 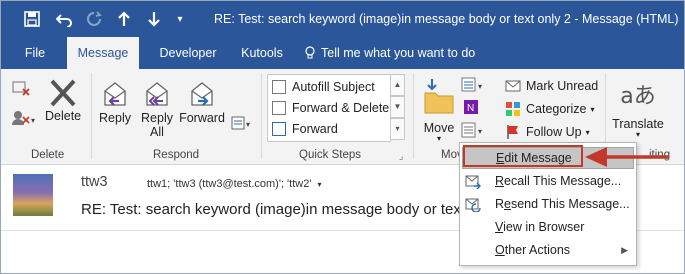 What do you see at coordinates (63, 93) in the screenshot?
I see `delete-icon` at bounding box center [63, 93].